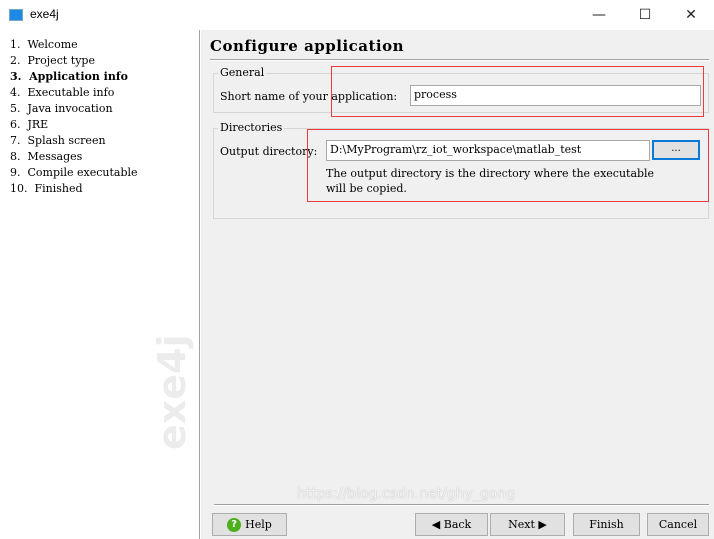 This screenshot has height=539, width=714. I want to click on help-icon: ?, so click(234, 525).